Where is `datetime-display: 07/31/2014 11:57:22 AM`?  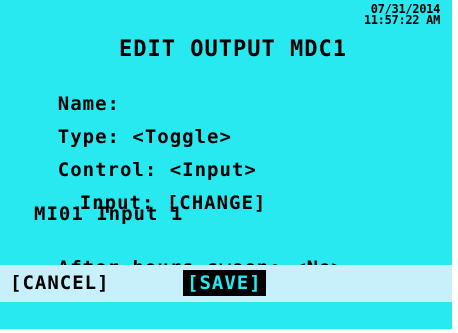
datetime-display: 07/31/2014 11:57:22 AM is located at coordinates (400, 15).